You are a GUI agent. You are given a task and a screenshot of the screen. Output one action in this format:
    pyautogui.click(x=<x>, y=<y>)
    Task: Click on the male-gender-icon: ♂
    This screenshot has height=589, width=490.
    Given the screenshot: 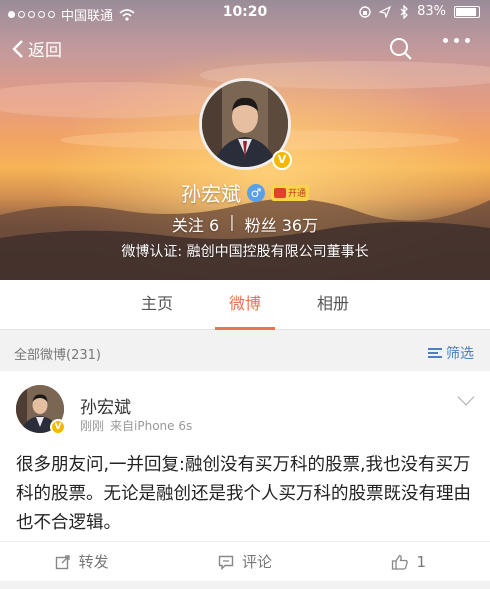 What is the action you would take?
    pyautogui.click(x=255, y=192)
    